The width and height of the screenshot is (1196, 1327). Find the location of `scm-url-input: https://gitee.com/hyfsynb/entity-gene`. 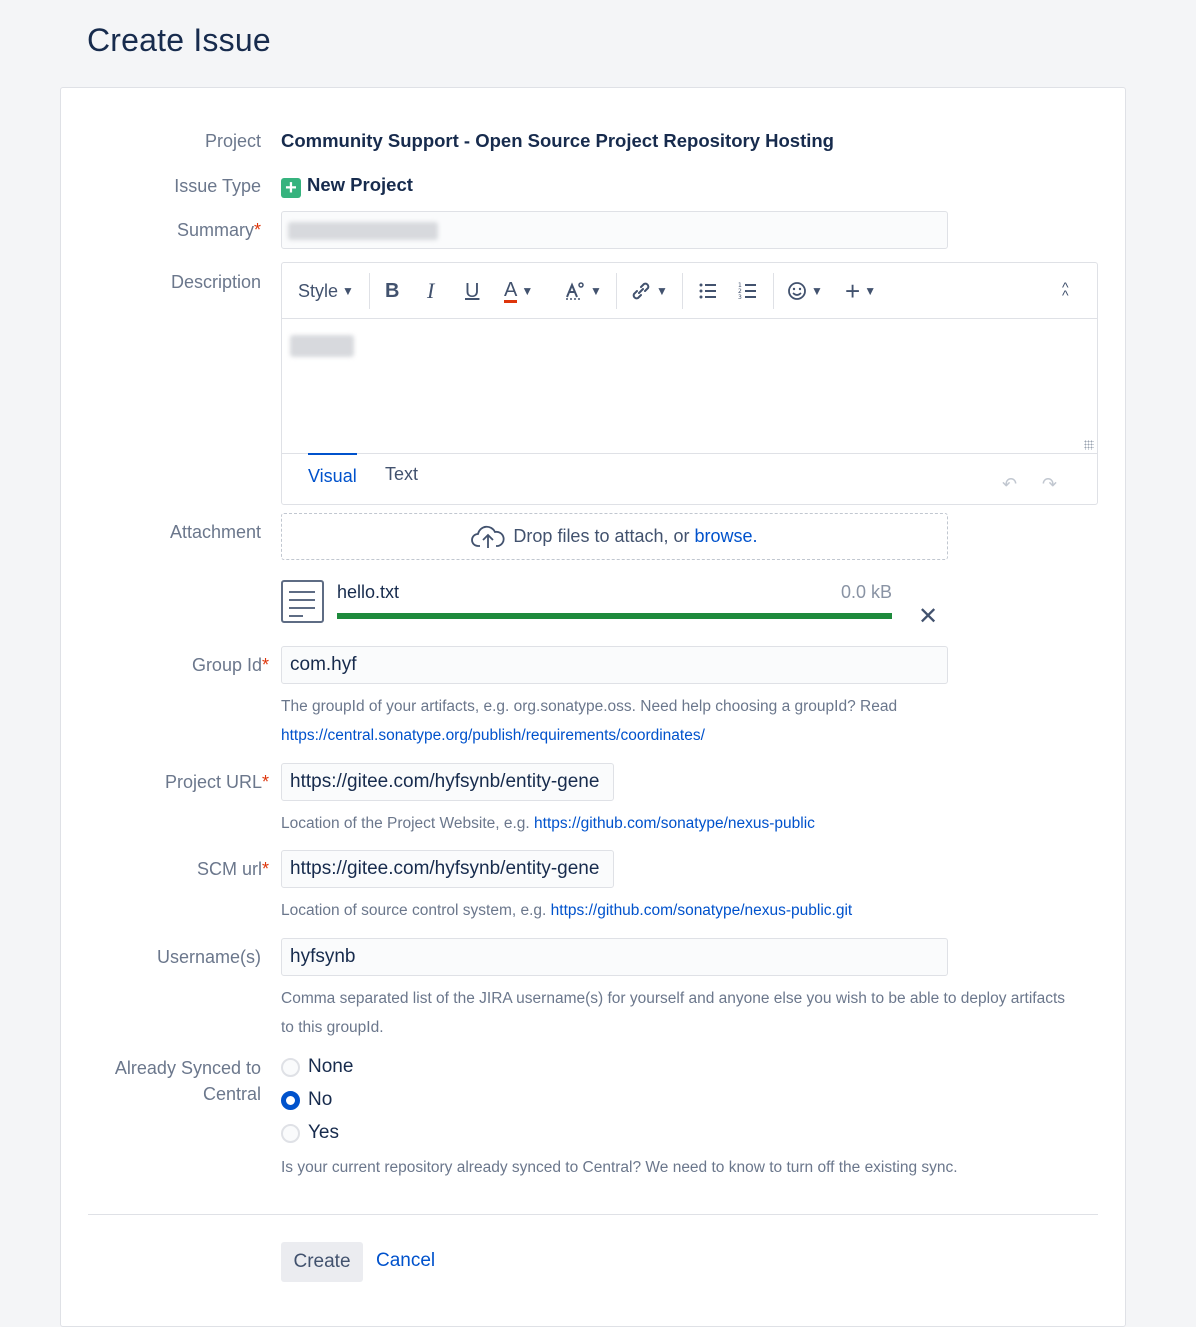

scm-url-input: https://gitee.com/hyfsynb/entity-gene is located at coordinates (447, 869).